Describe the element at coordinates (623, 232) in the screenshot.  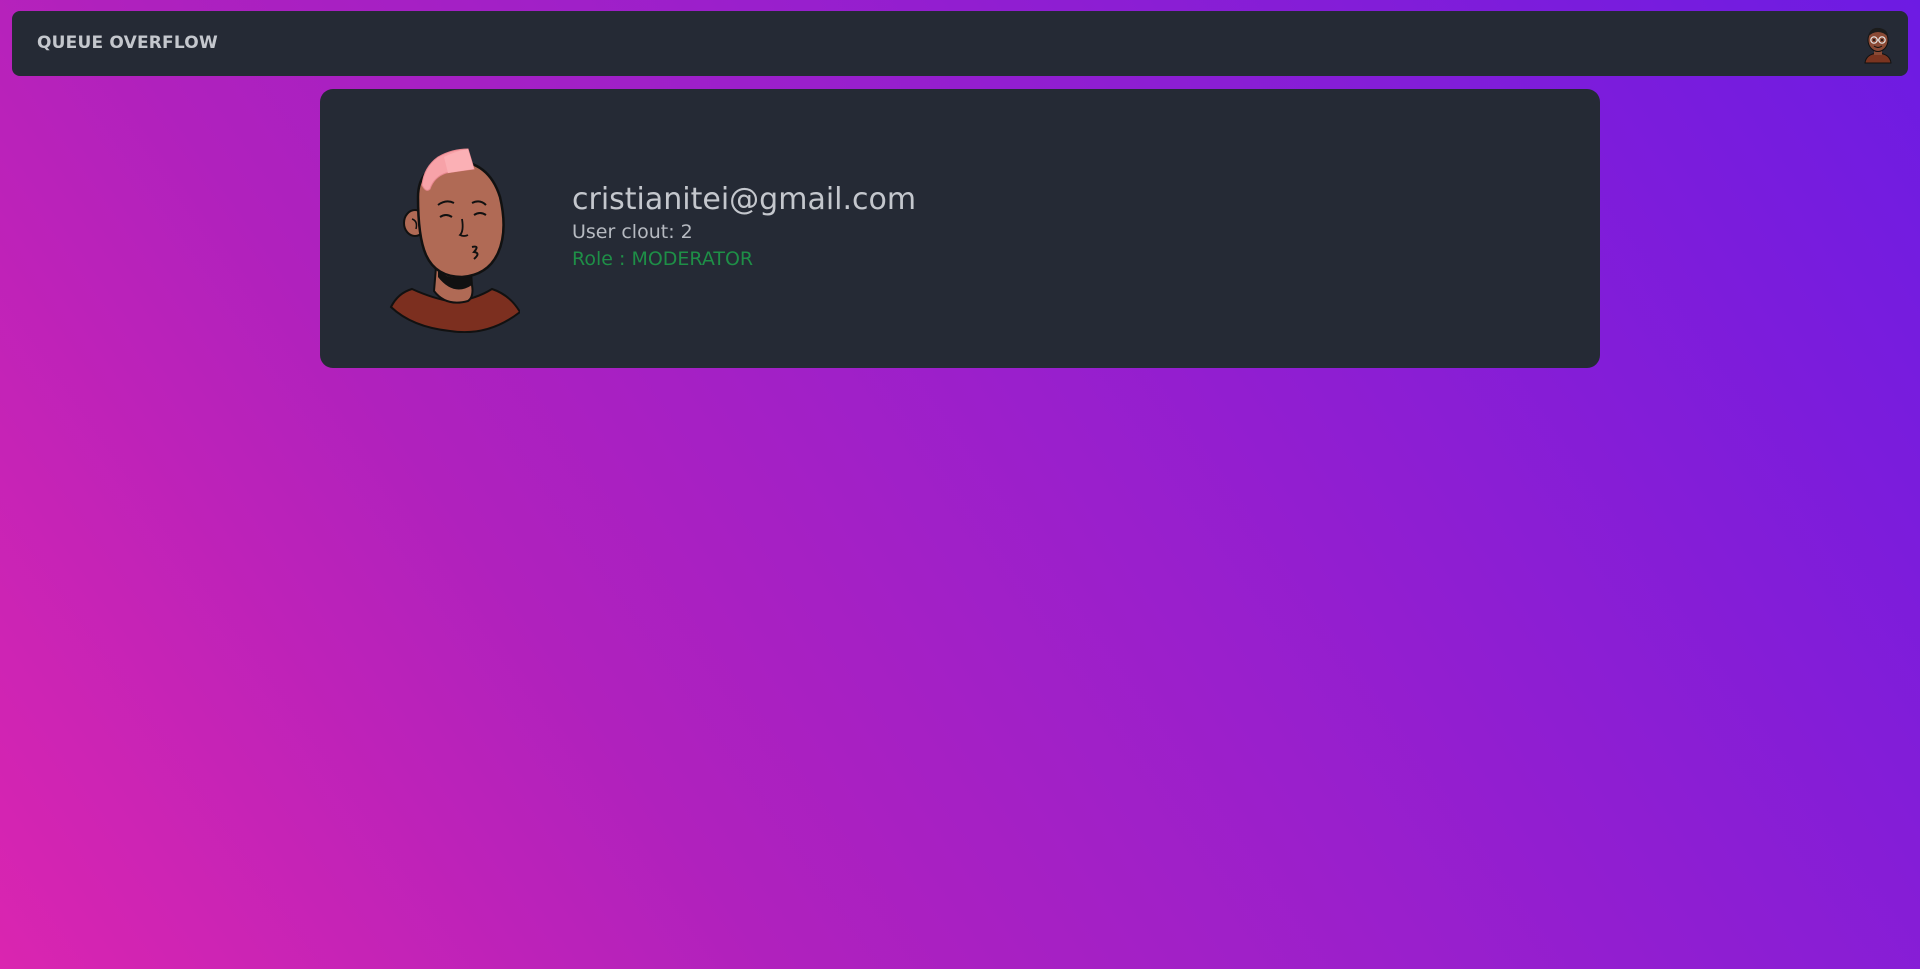
I see `user-clout-label: User clout:` at that location.